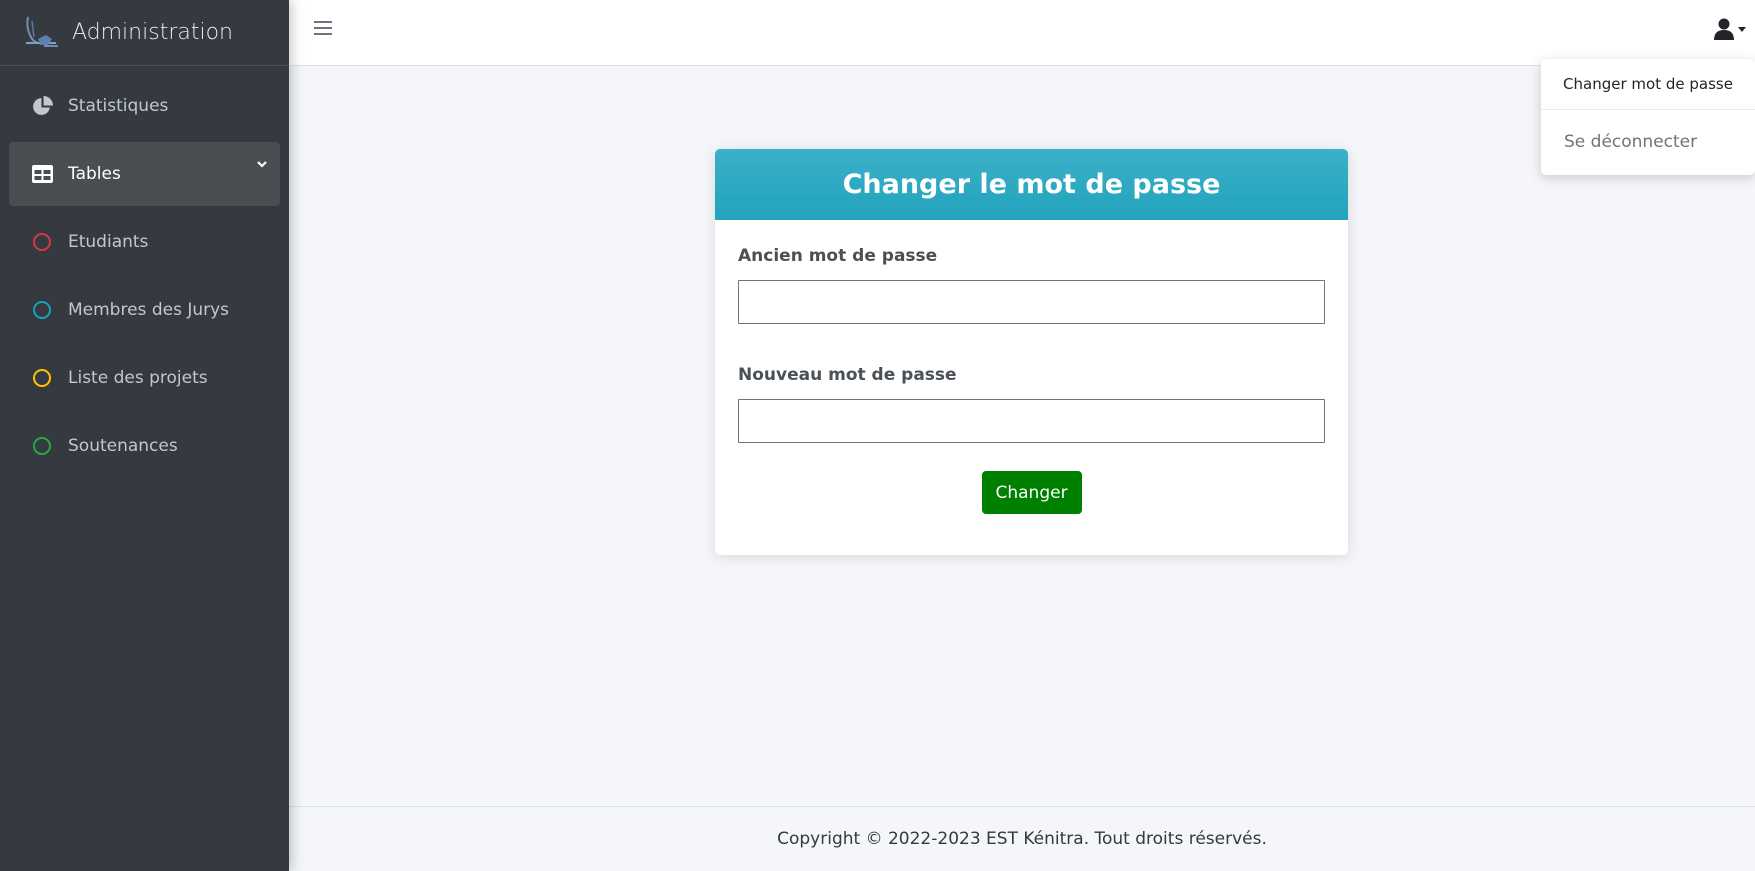 The height and width of the screenshot is (871, 1755). I want to click on user-dropdown-menu: Changer mot de passe Se déconnecter, so click(1648, 117).